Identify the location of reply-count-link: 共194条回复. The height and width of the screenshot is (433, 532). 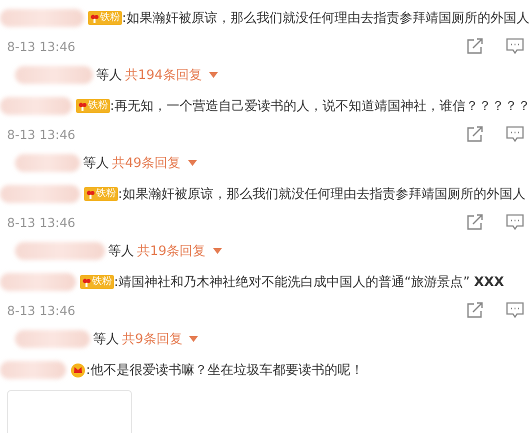
(163, 75).